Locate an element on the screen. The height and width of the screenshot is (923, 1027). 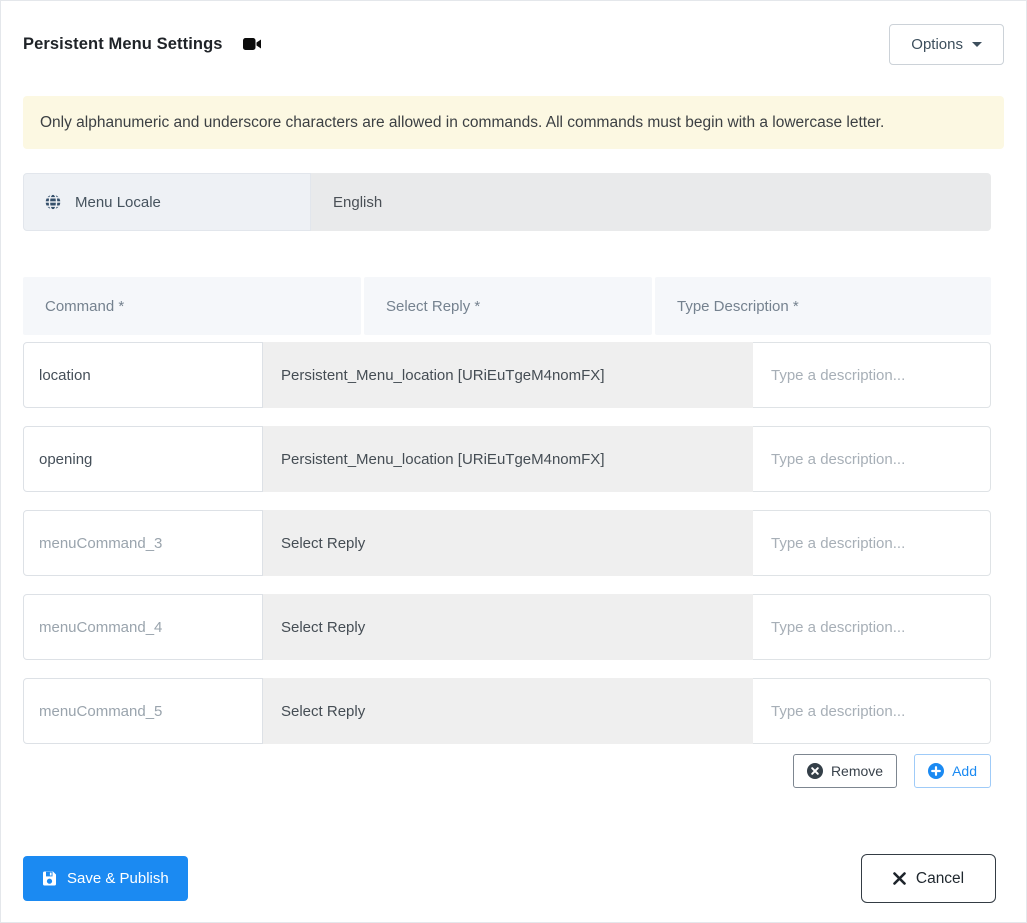
save-publish-button: Save & Publish is located at coordinates (105, 878).